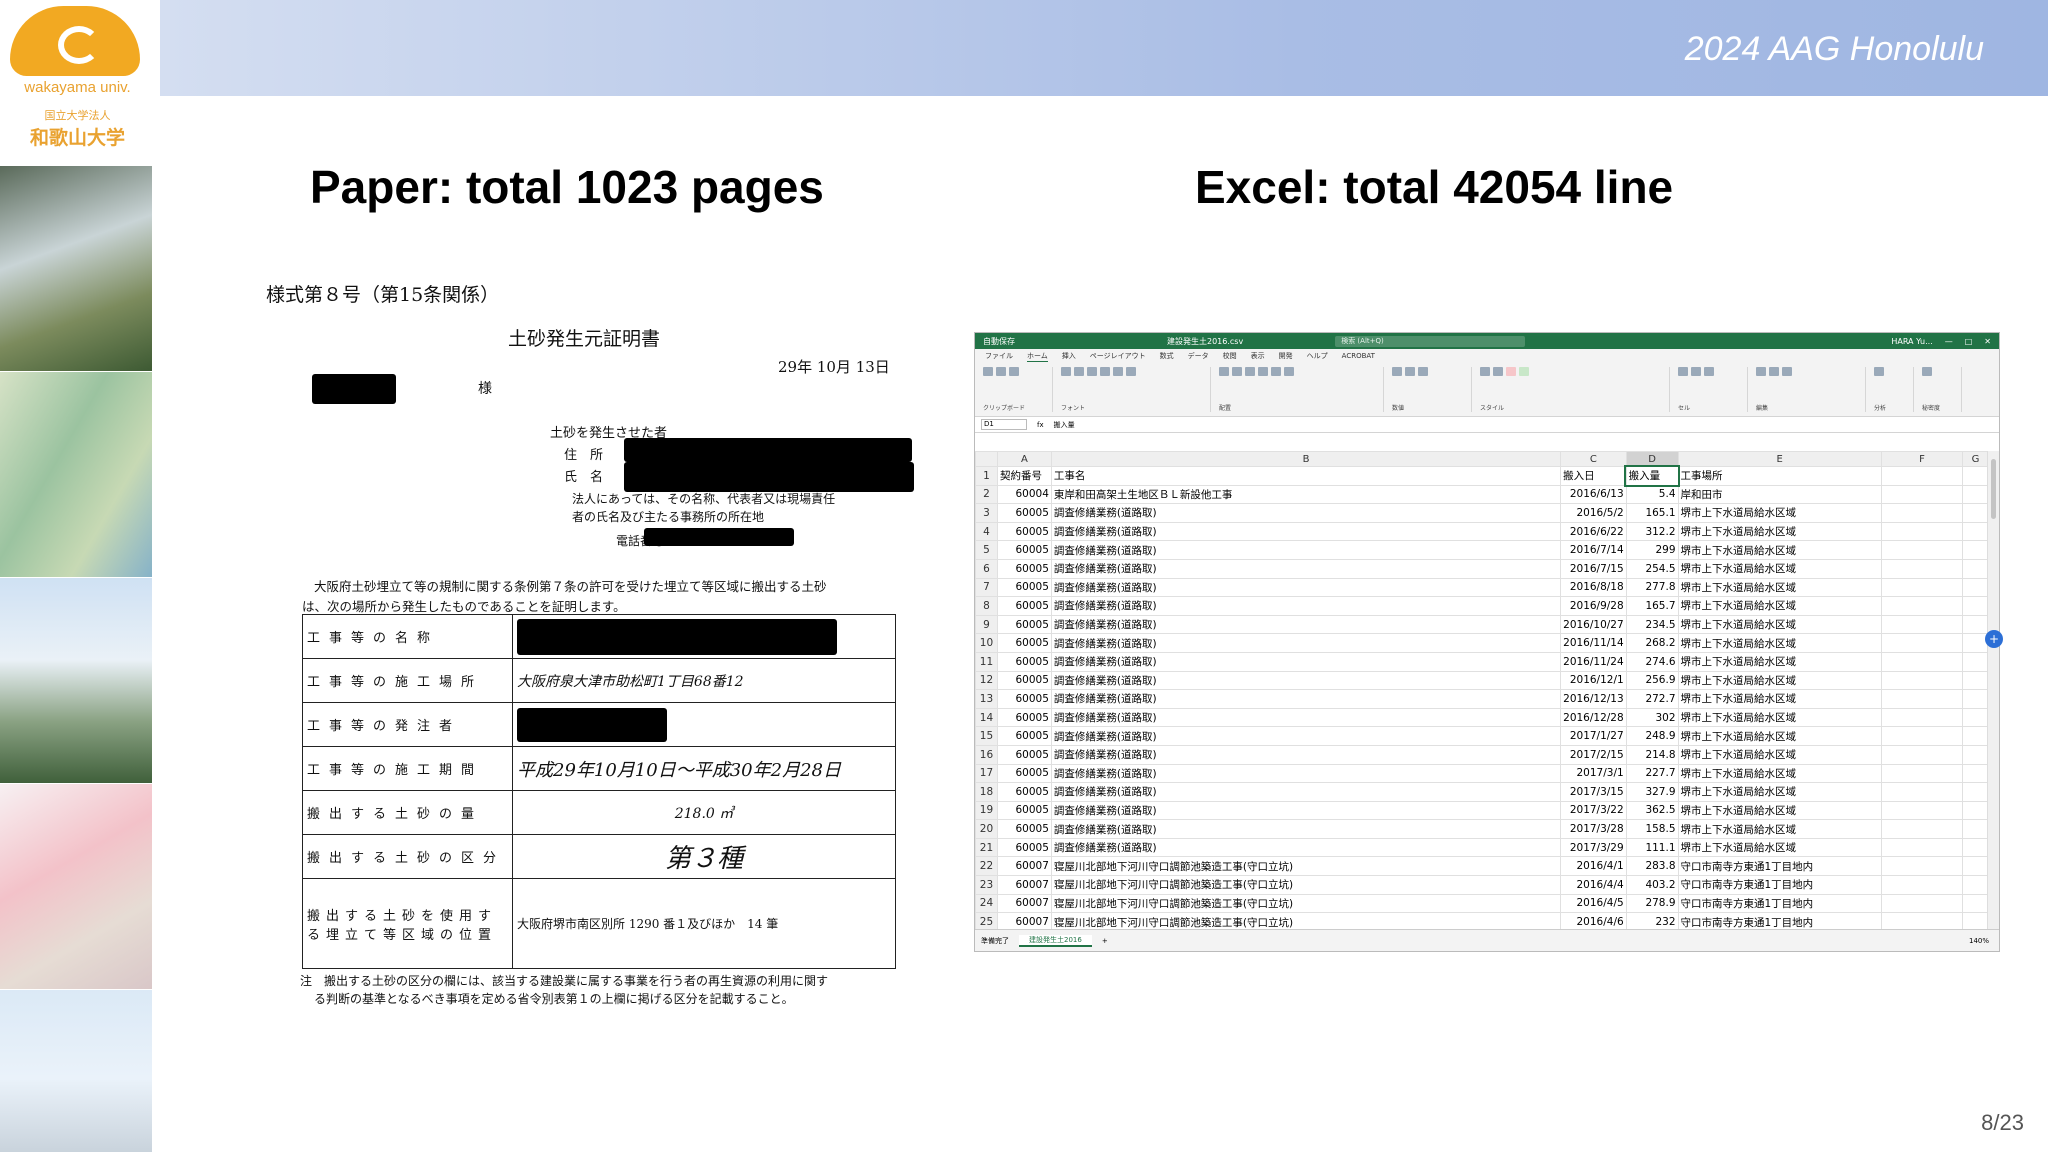 The width and height of the screenshot is (2048, 1152). What do you see at coordinates (1593, 643) in the screenshot?
I see `cell-date: 2016/11/14` at bounding box center [1593, 643].